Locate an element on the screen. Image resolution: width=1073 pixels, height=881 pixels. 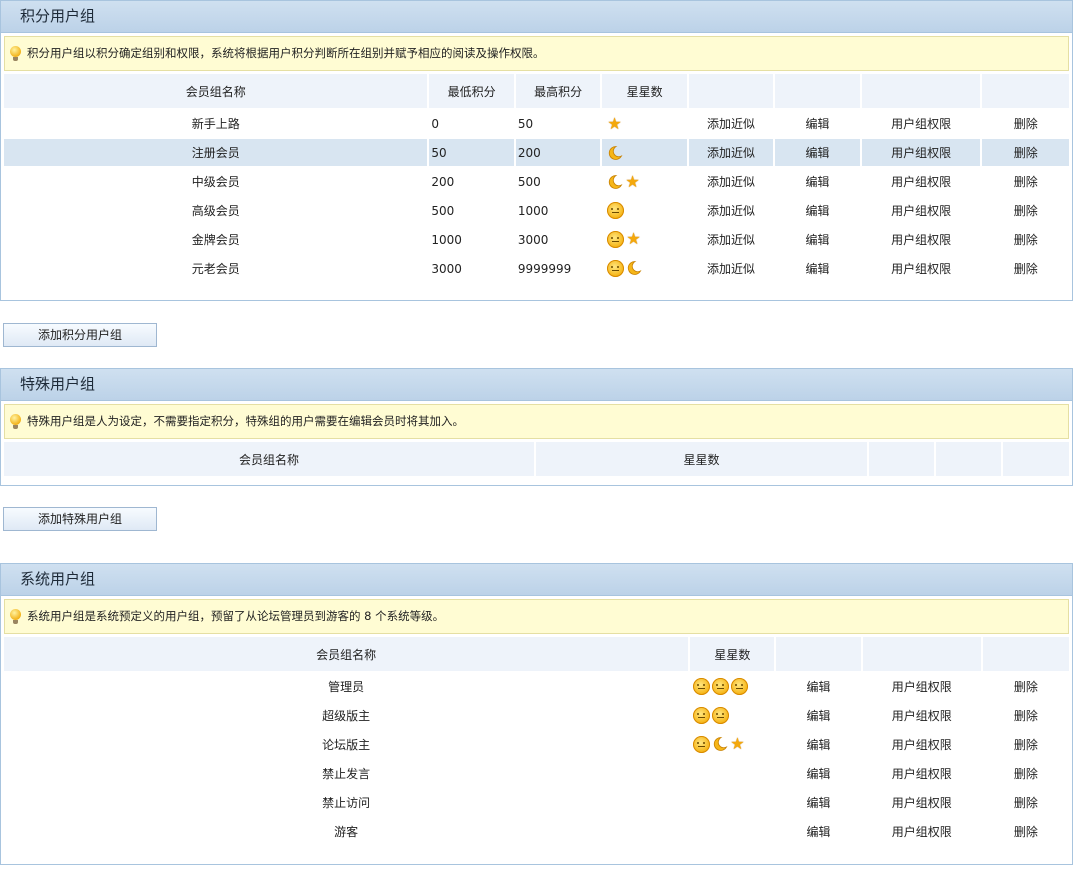
group-name: 论坛版主 is located at coordinates (346, 745).